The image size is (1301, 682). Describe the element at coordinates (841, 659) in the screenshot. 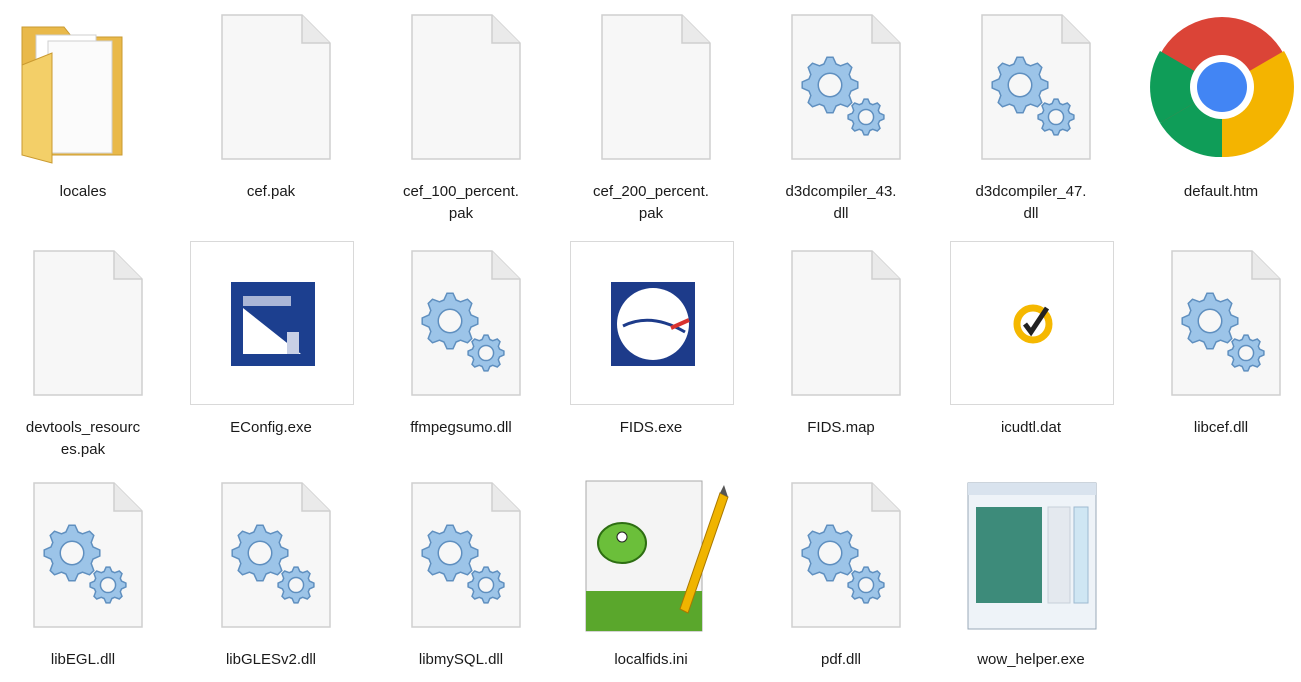

I see `file-name-label: pdf.dll` at that location.